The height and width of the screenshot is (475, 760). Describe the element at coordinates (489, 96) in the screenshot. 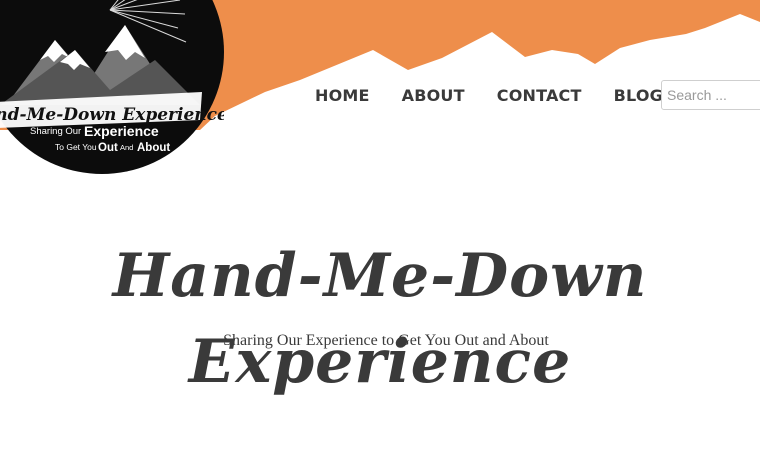

I see `main-navigation: HOME ABOUT CONTACT BLOG` at that location.